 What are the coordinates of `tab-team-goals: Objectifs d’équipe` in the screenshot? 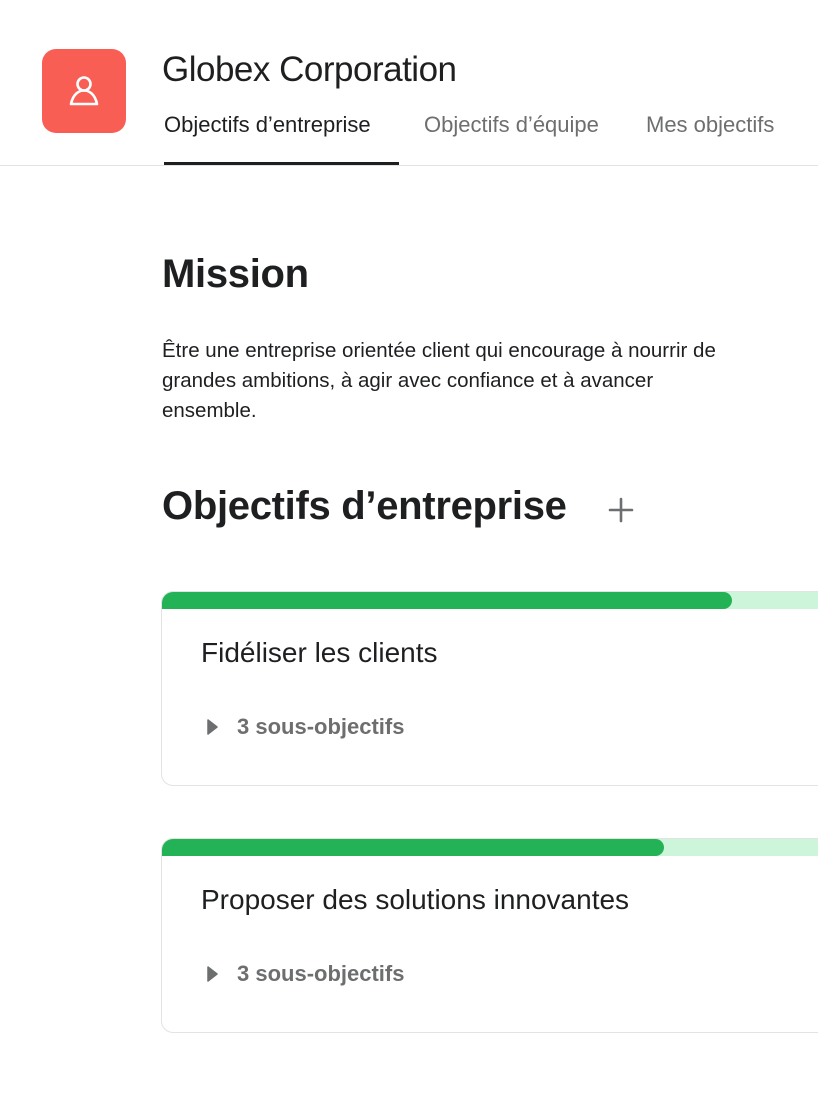 It's located at (511, 135).